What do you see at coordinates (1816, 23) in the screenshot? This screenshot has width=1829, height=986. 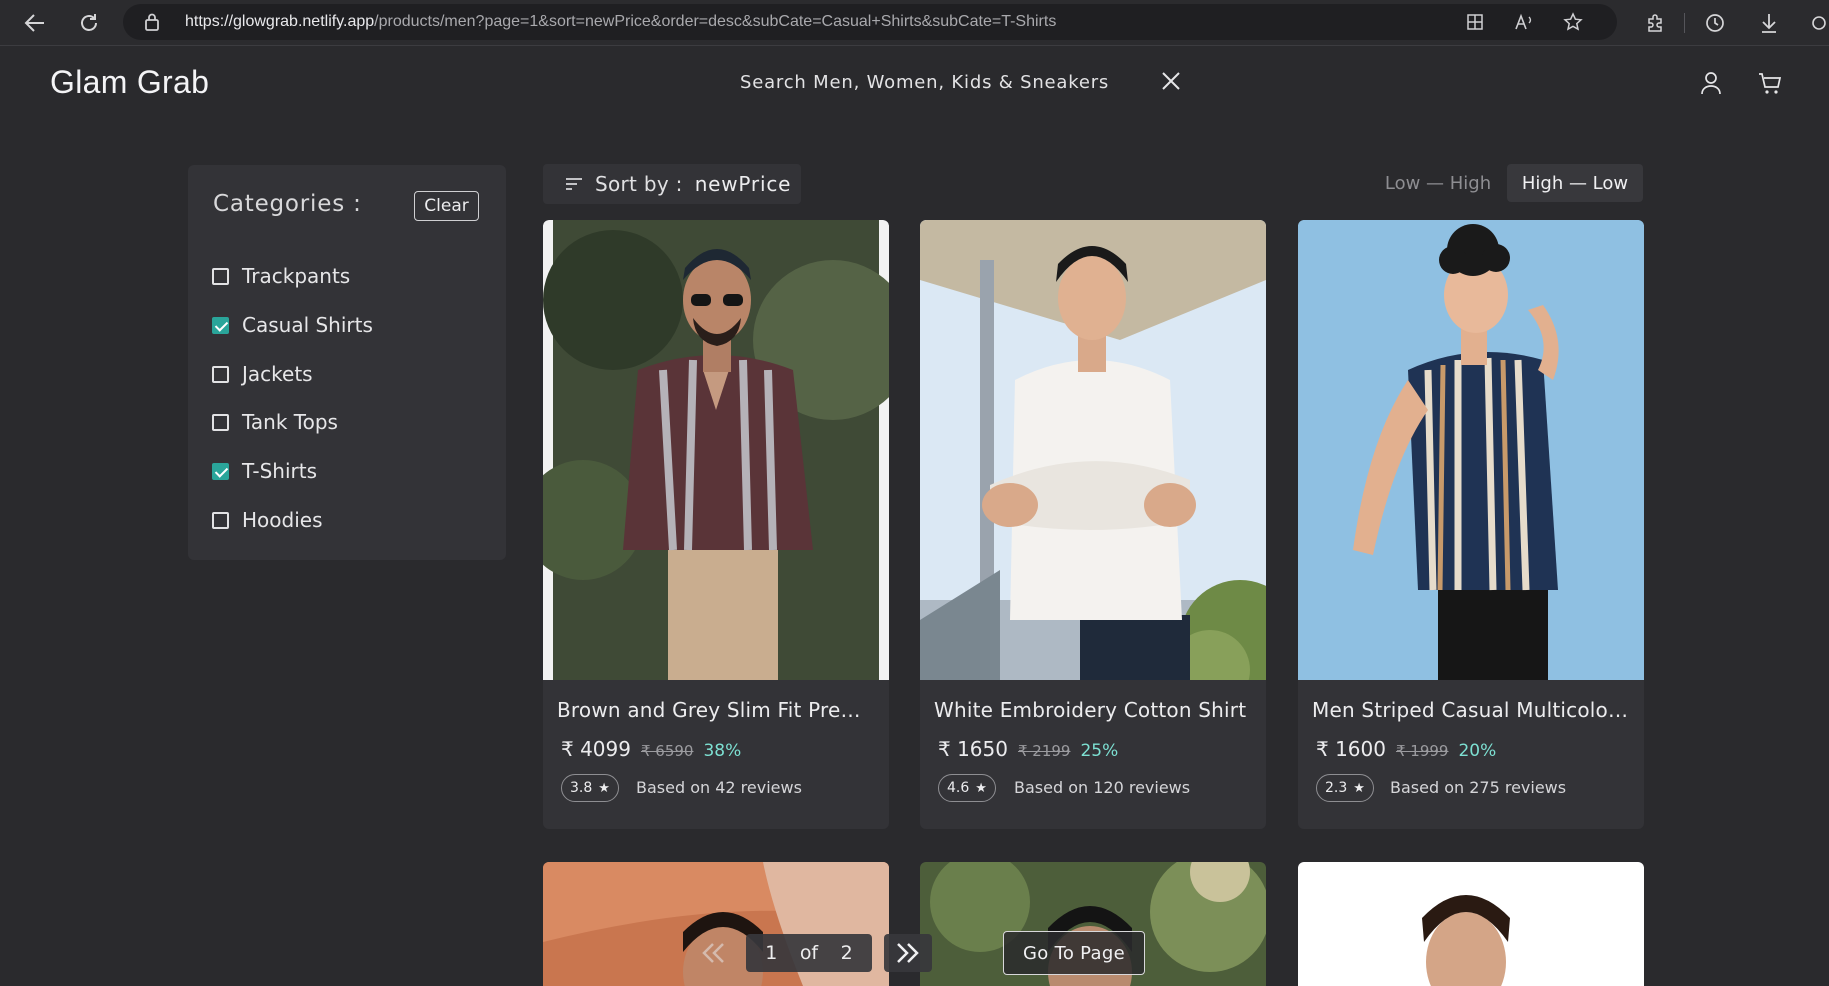 I see `settings-more-icon` at bounding box center [1816, 23].